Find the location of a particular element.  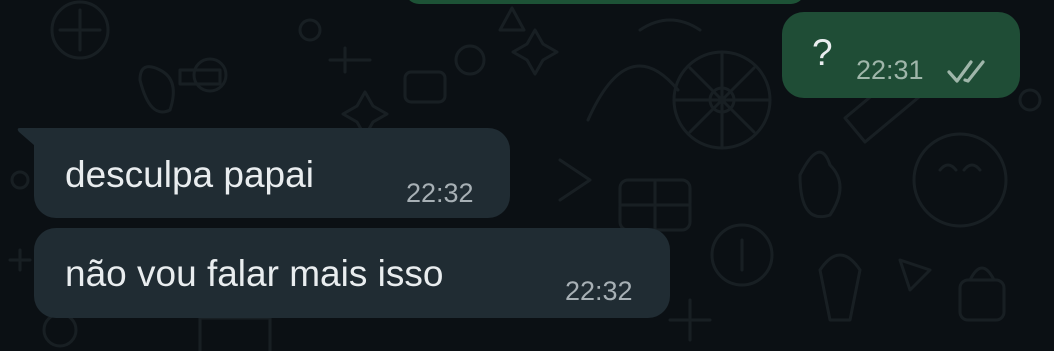

outgoing-message-bubble: ? 22:31 is located at coordinates (901, 55).